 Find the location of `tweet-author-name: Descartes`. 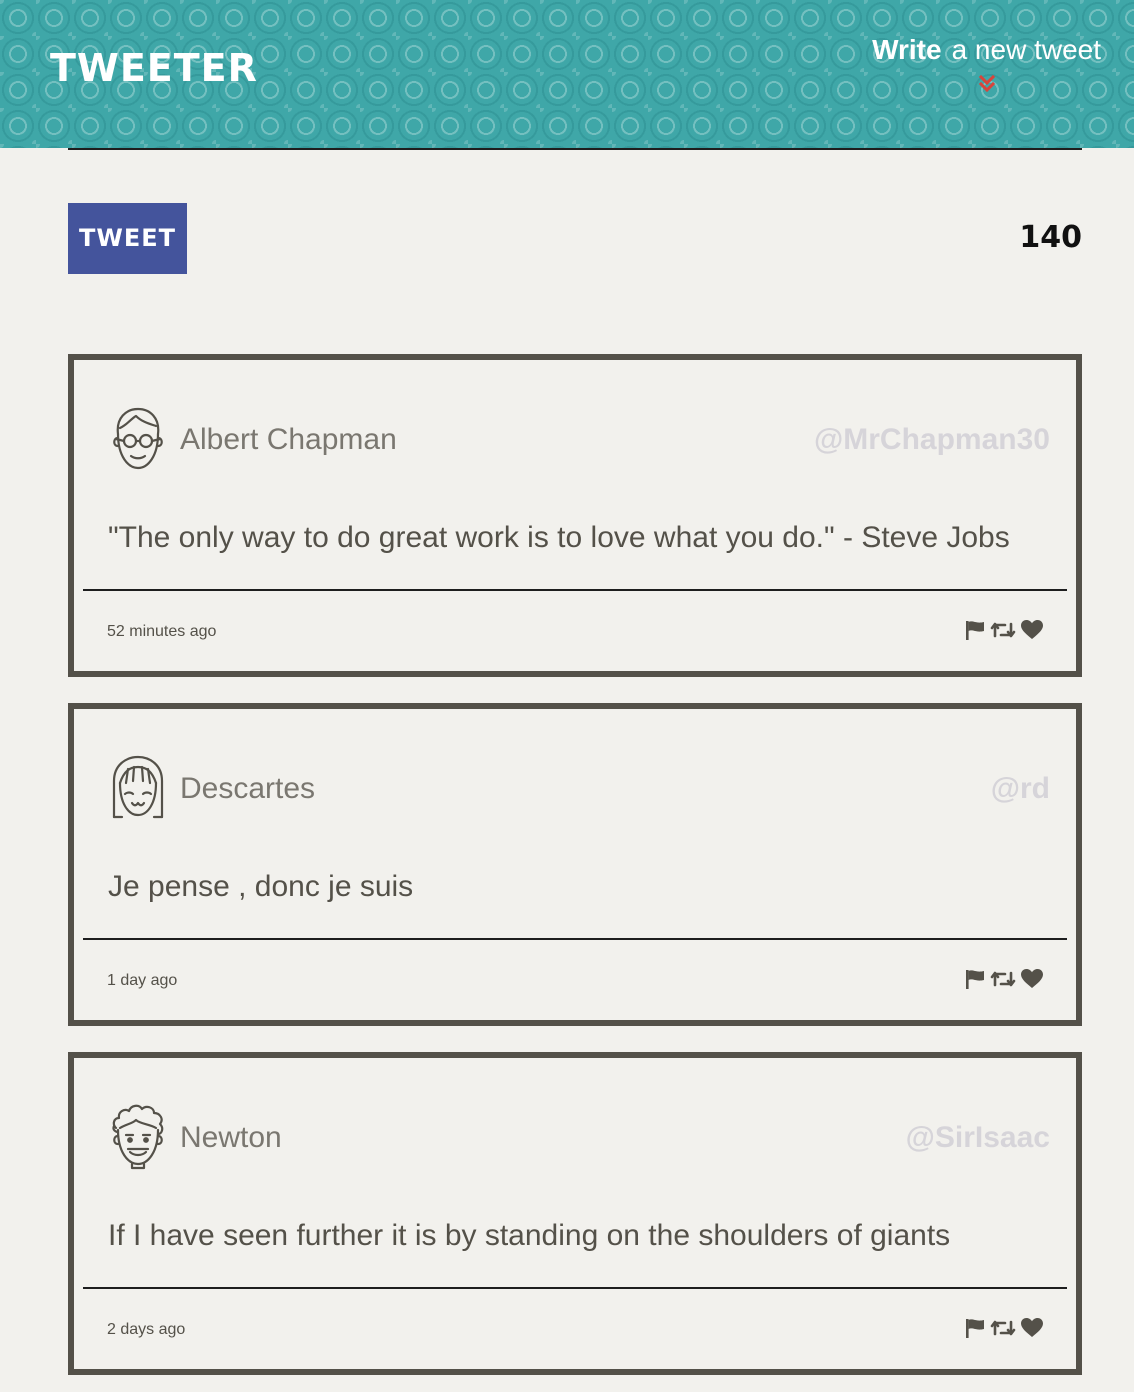

tweet-author-name: Descartes is located at coordinates (248, 788).